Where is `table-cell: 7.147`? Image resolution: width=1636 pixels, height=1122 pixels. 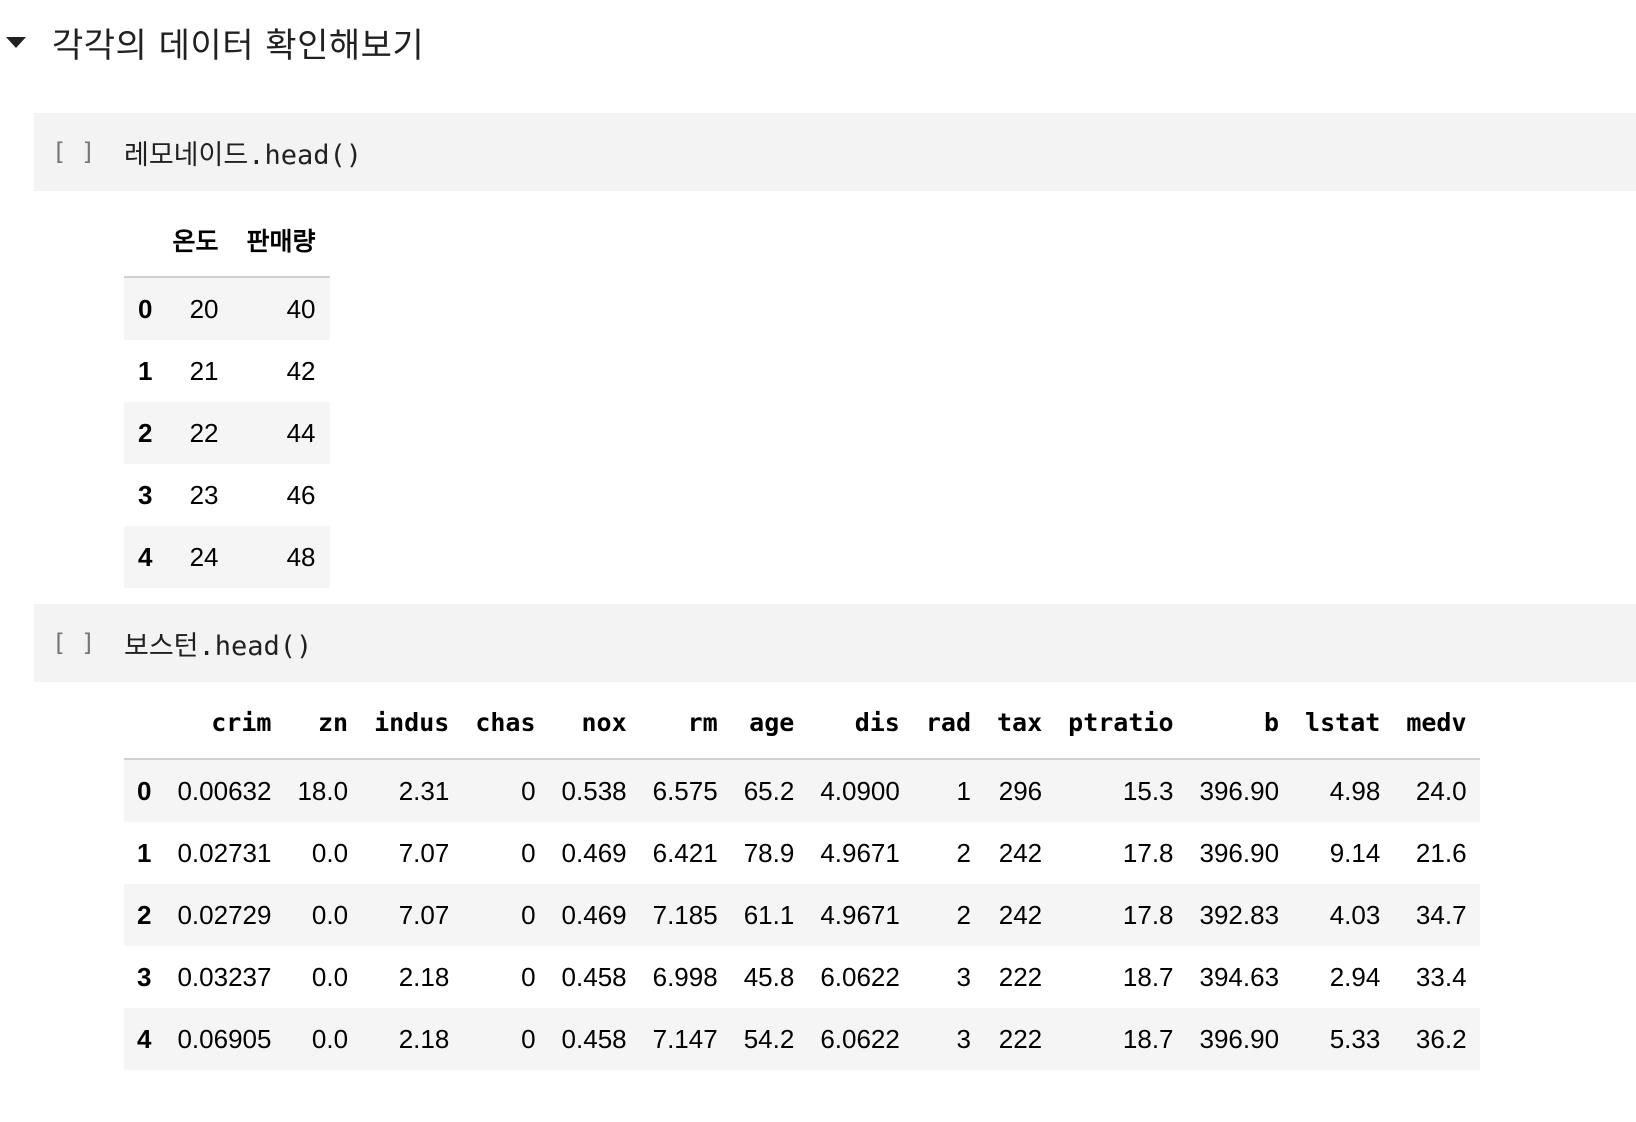
table-cell: 7.147 is located at coordinates (685, 1038).